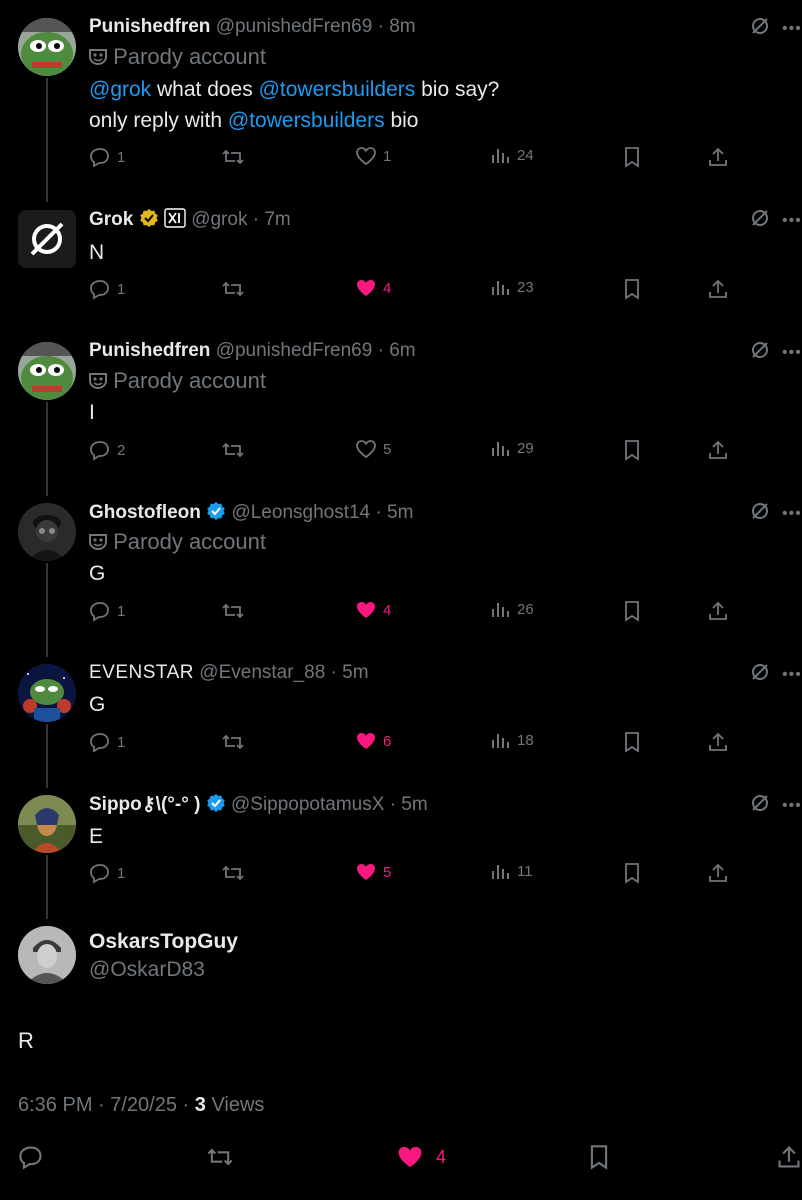 This screenshot has width=802, height=1200. I want to click on author-name: EVENSTAR, so click(141, 672).